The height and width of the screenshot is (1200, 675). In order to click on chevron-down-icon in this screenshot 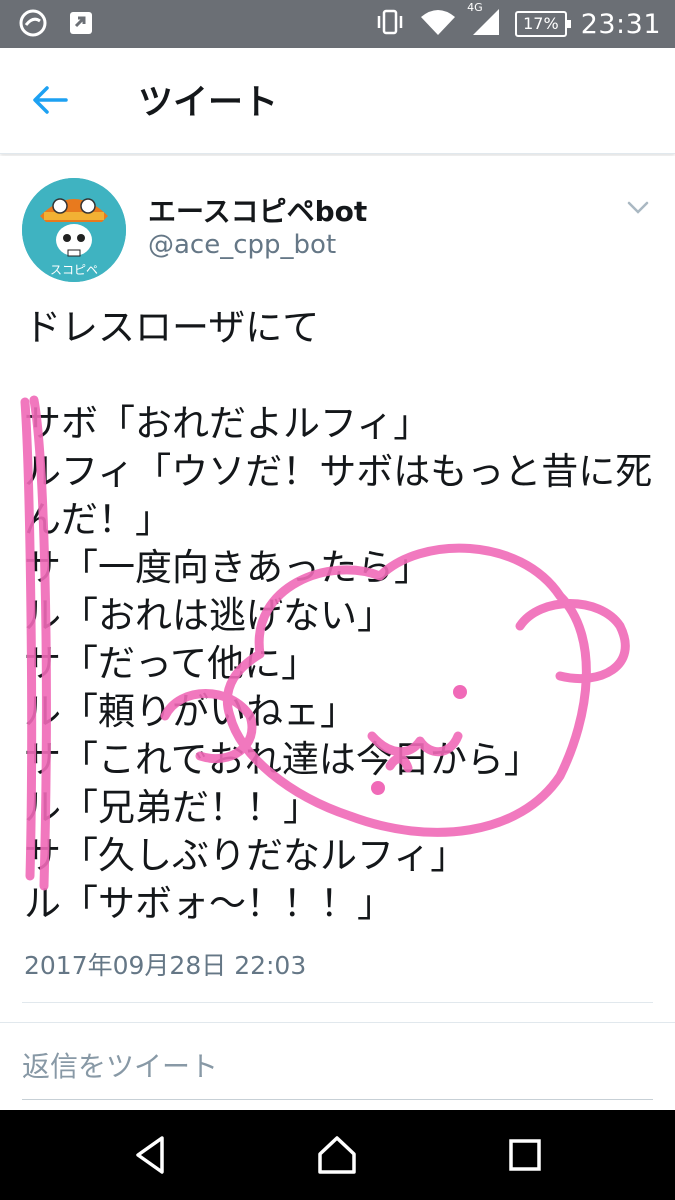, I will do `click(638, 207)`.